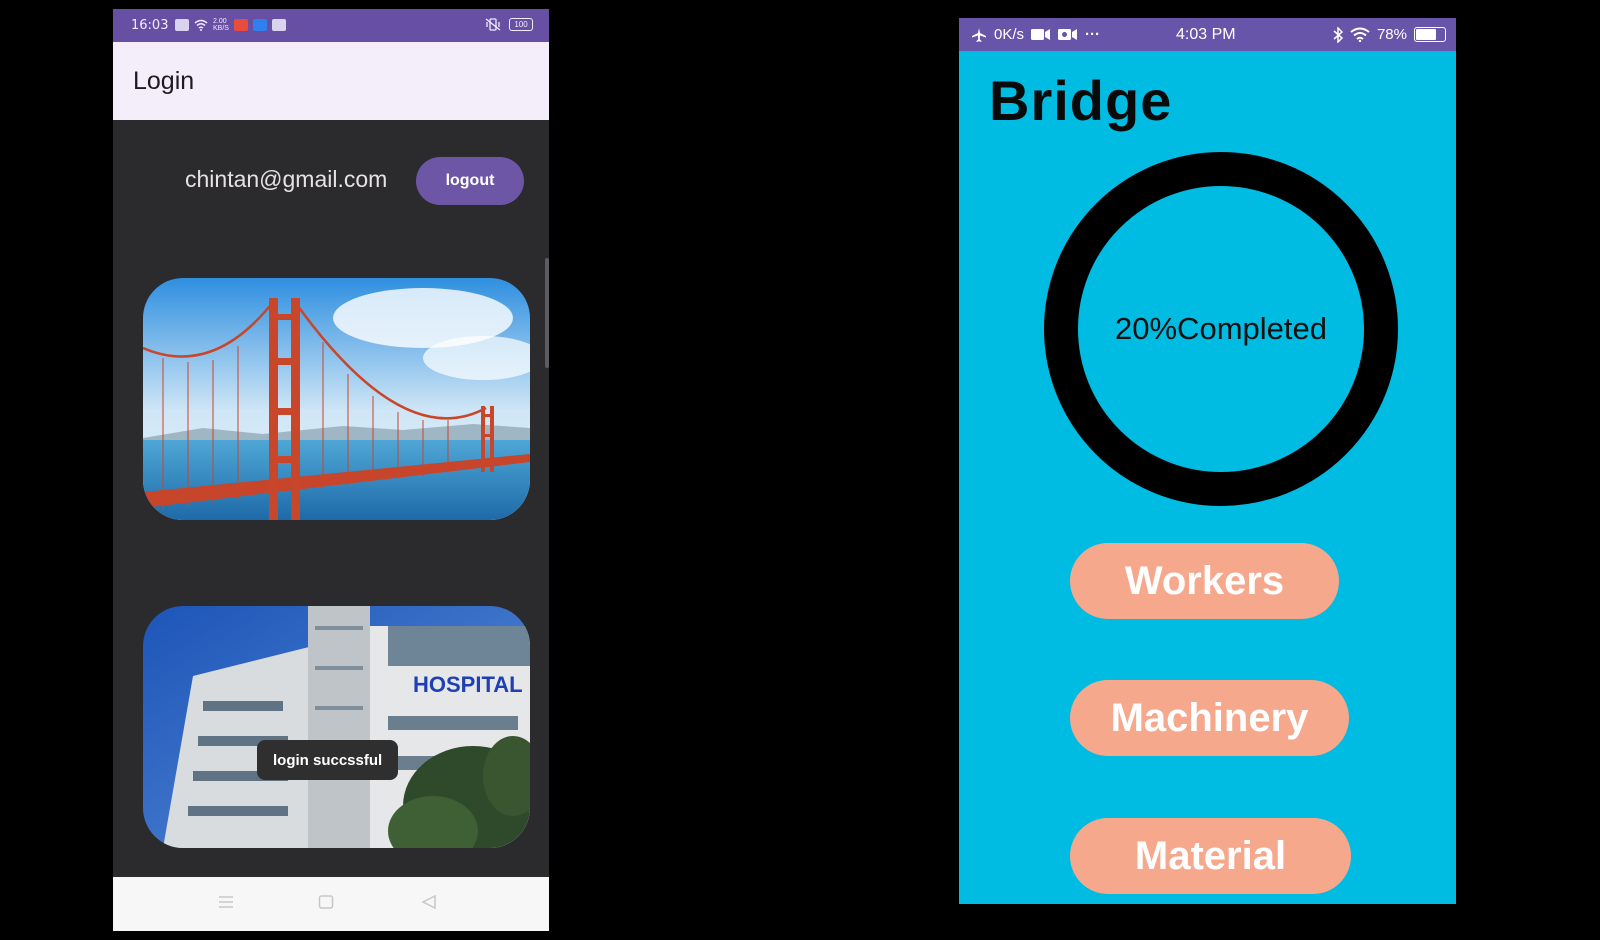  What do you see at coordinates (221, 25) in the screenshot?
I see `data-speed: 2.00 KB/S` at bounding box center [221, 25].